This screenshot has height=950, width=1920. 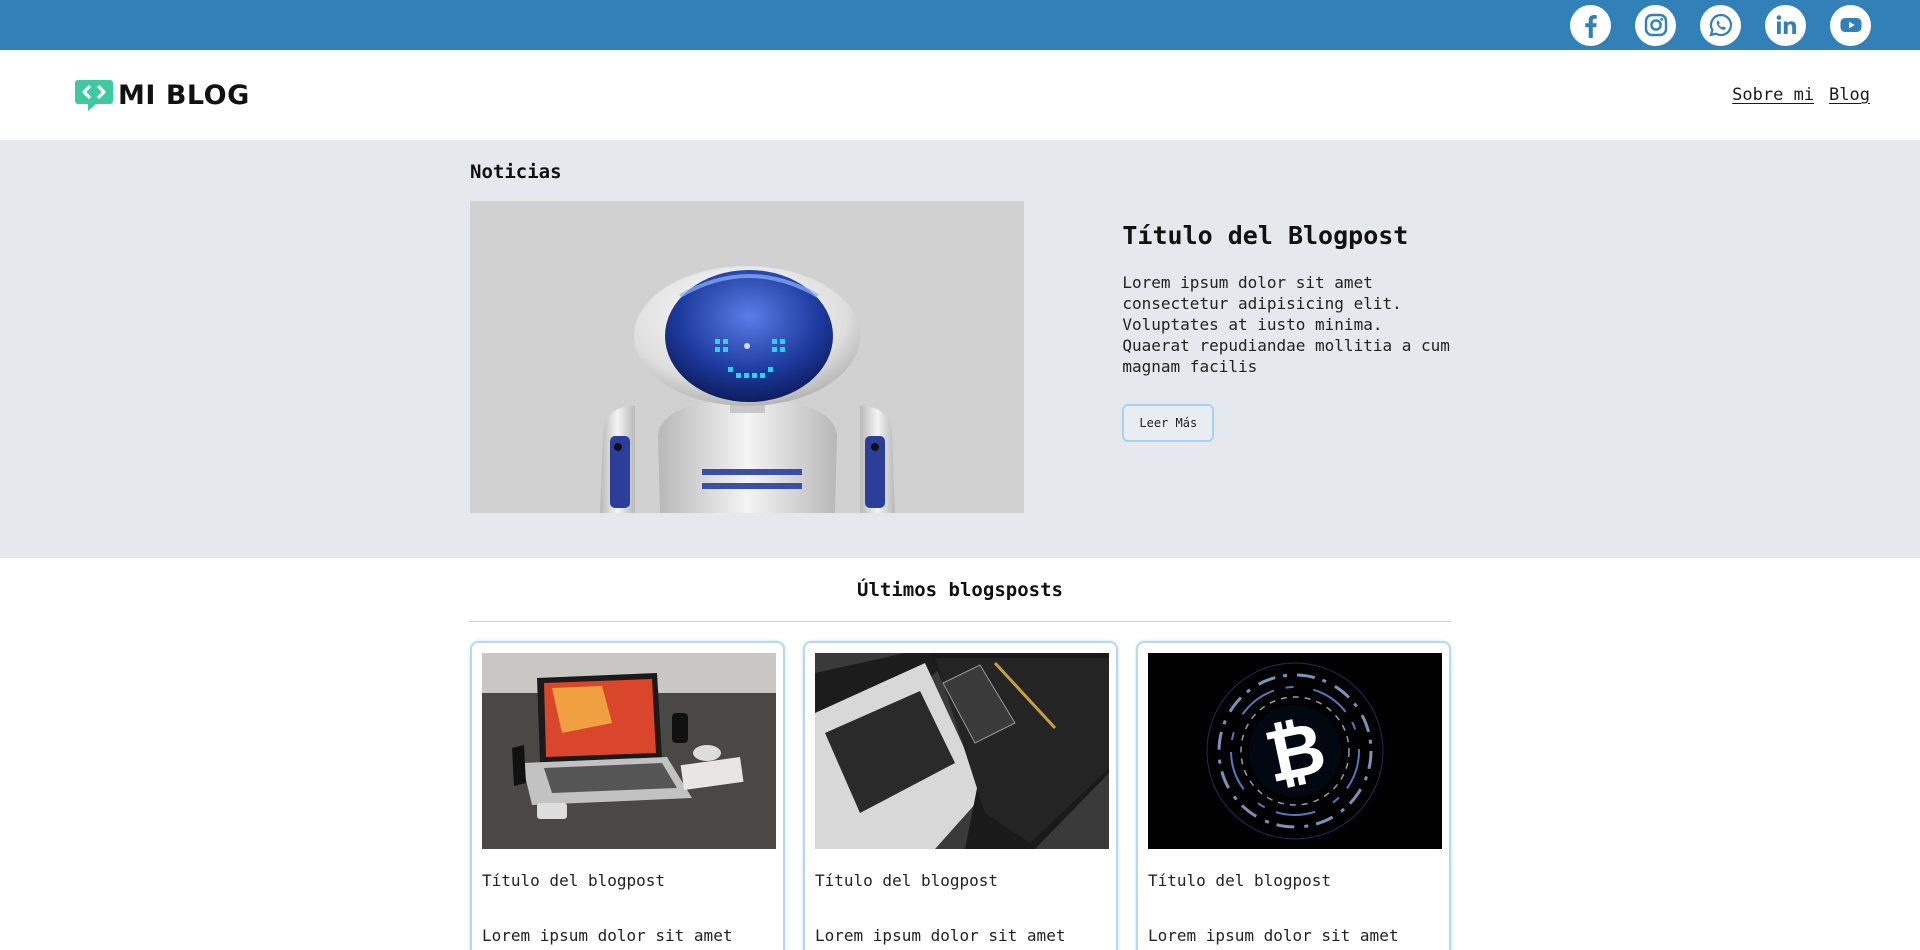 I want to click on nav-link-blog: Blog, so click(x=1849, y=95).